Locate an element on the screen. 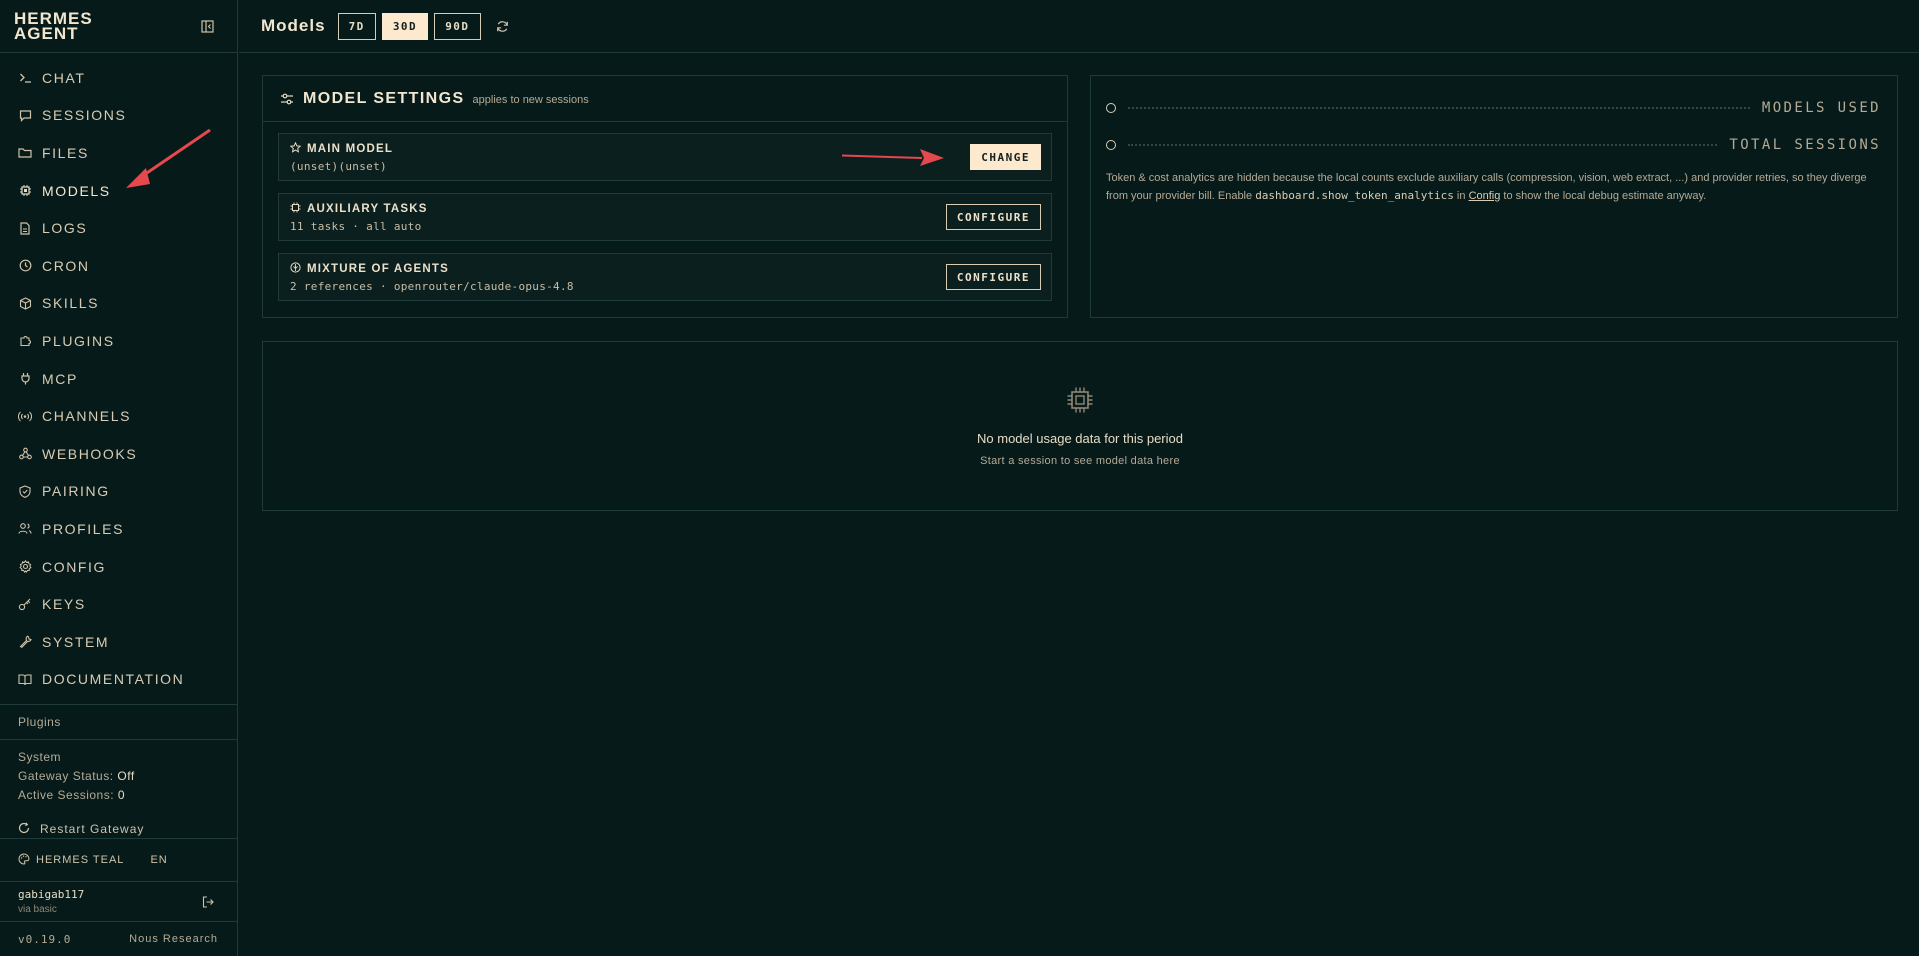 This screenshot has width=1919, height=956. range-7d-button: 7D is located at coordinates (356, 26).